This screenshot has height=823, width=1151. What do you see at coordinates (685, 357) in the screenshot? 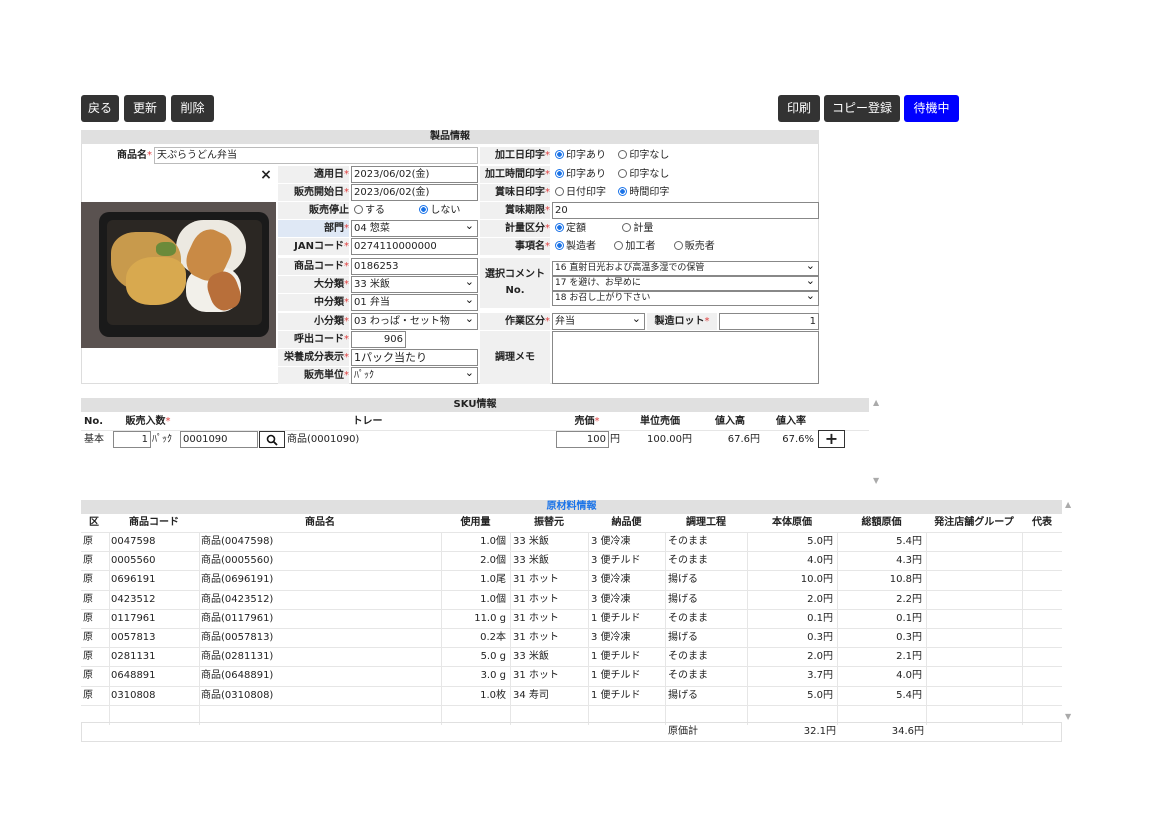
I see `memo-textarea` at bounding box center [685, 357].